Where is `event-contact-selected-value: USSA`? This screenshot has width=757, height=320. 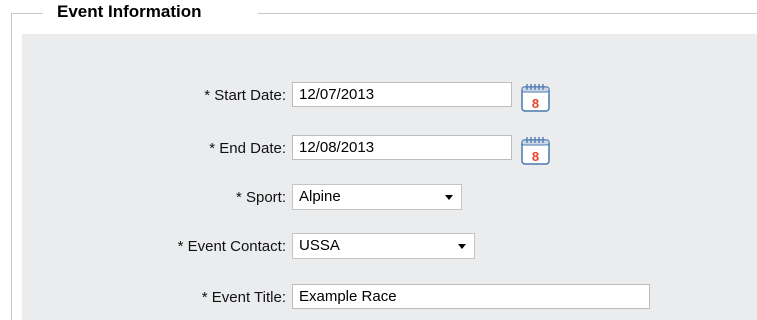
event-contact-selected-value: USSA is located at coordinates (319, 245).